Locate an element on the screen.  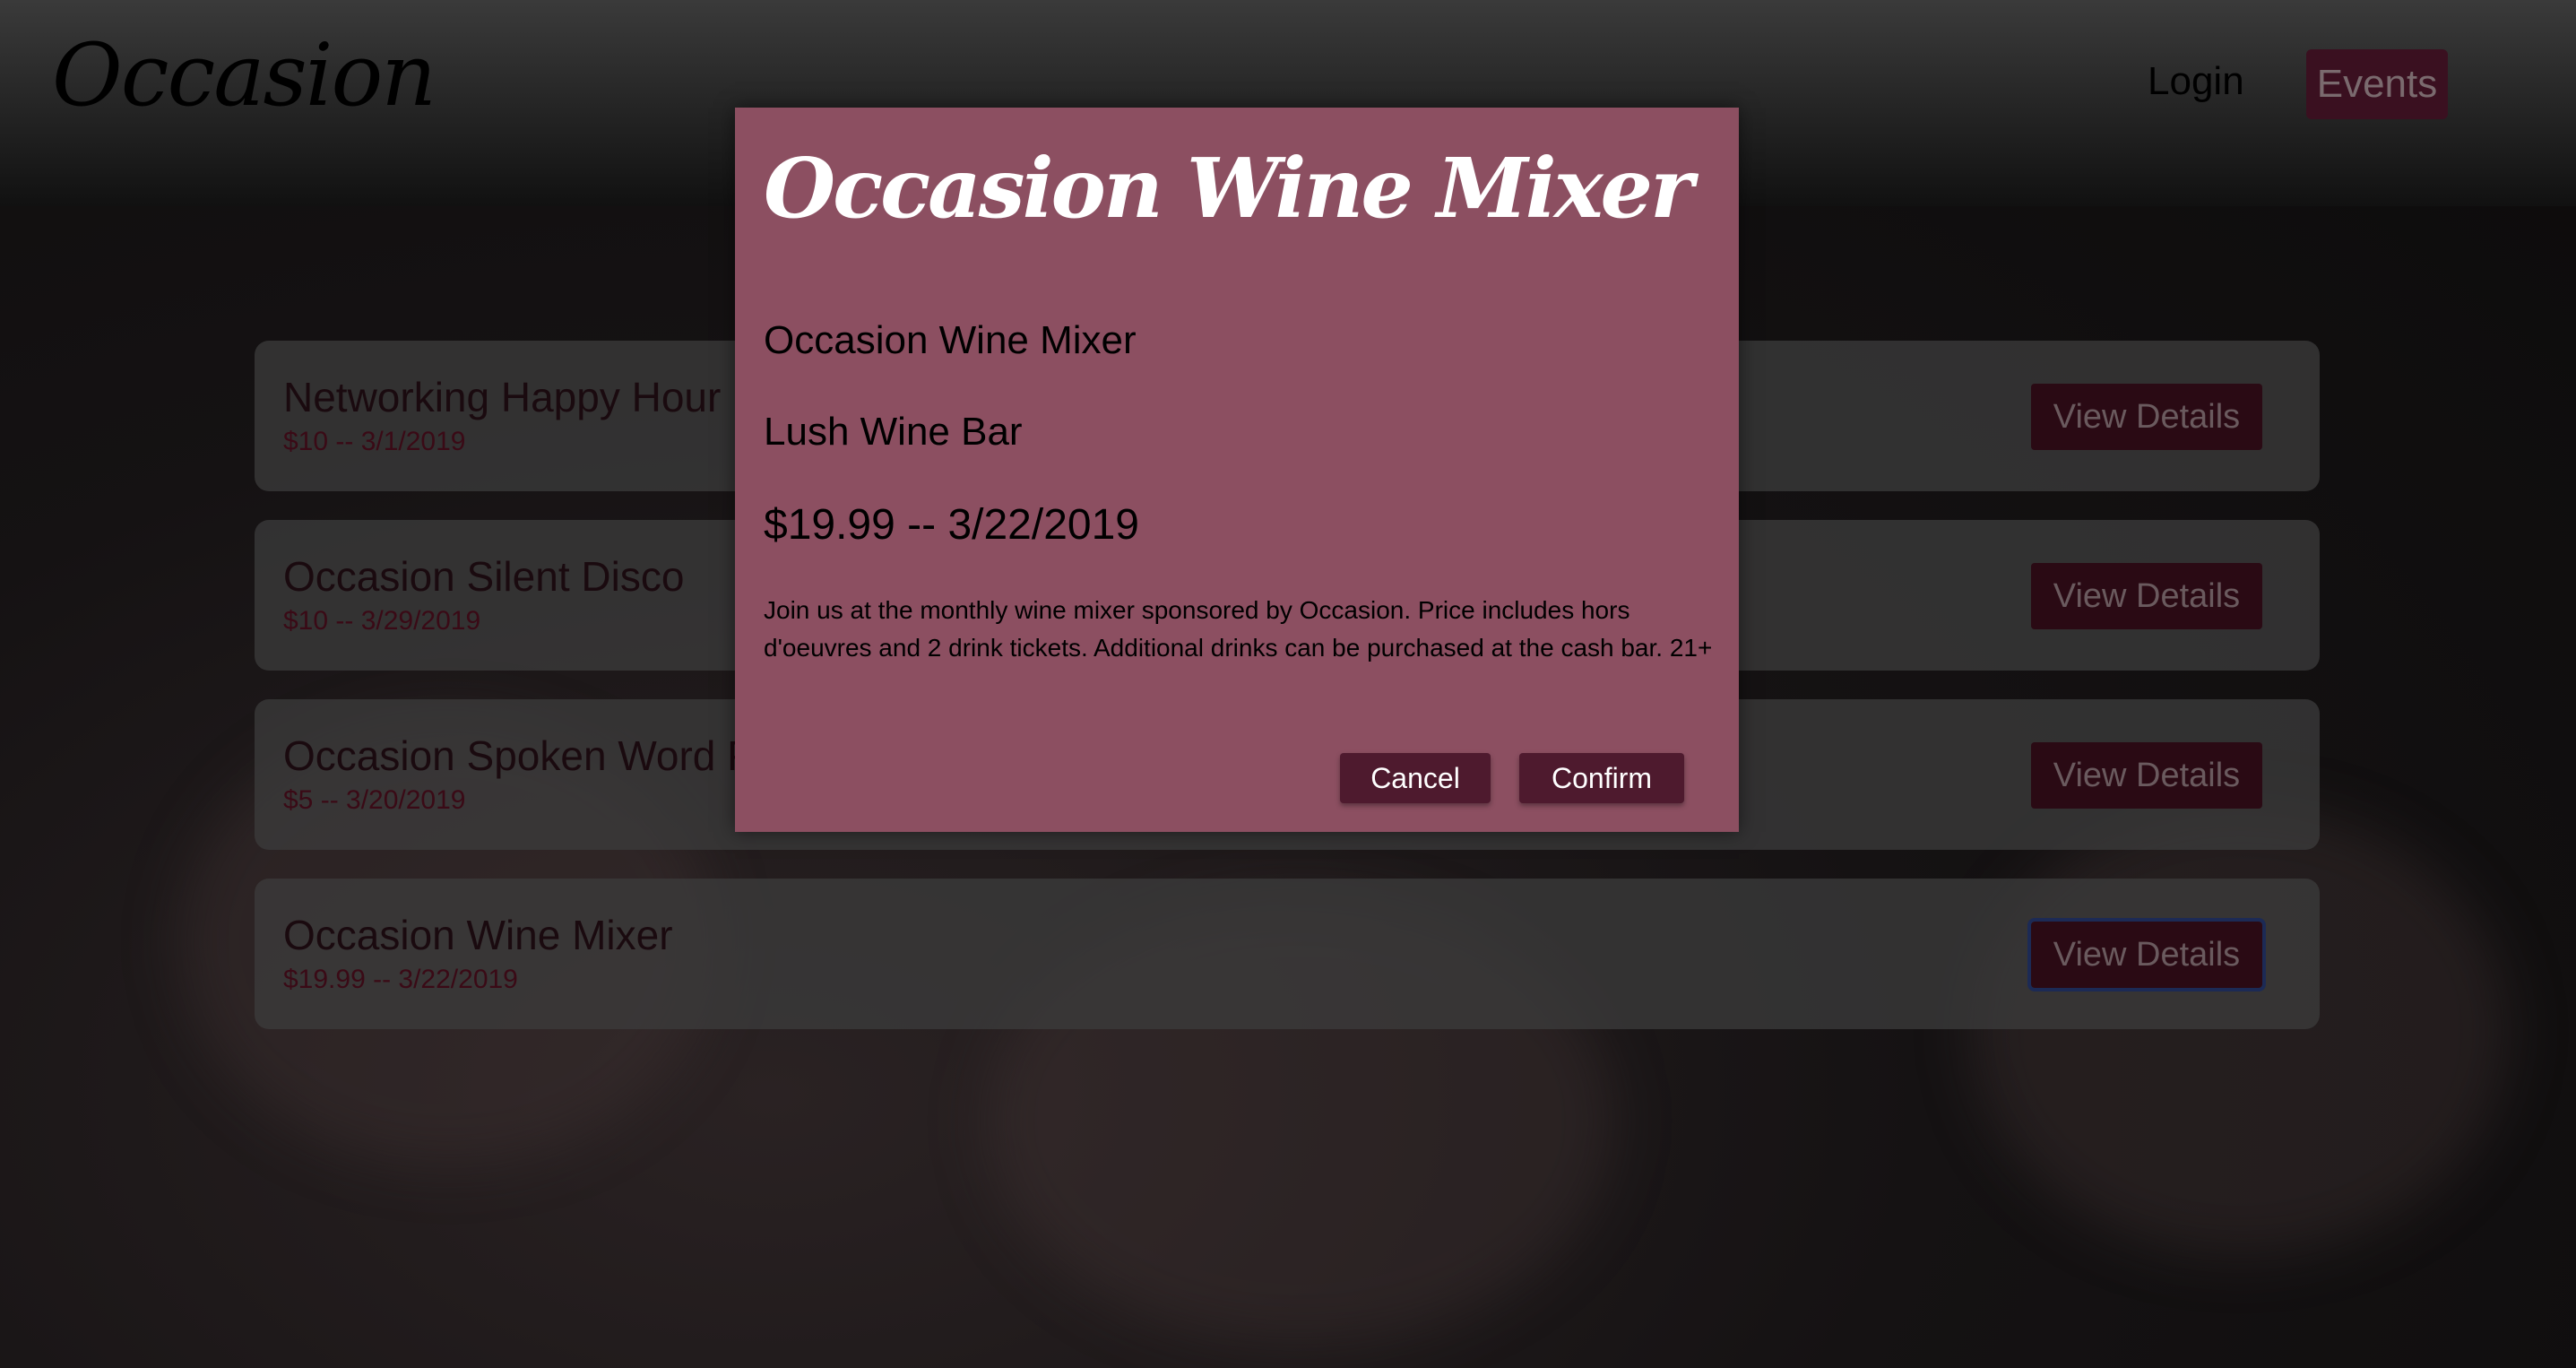
modal-price-date: $19.99 -- 3/22/2019 is located at coordinates (951, 525).